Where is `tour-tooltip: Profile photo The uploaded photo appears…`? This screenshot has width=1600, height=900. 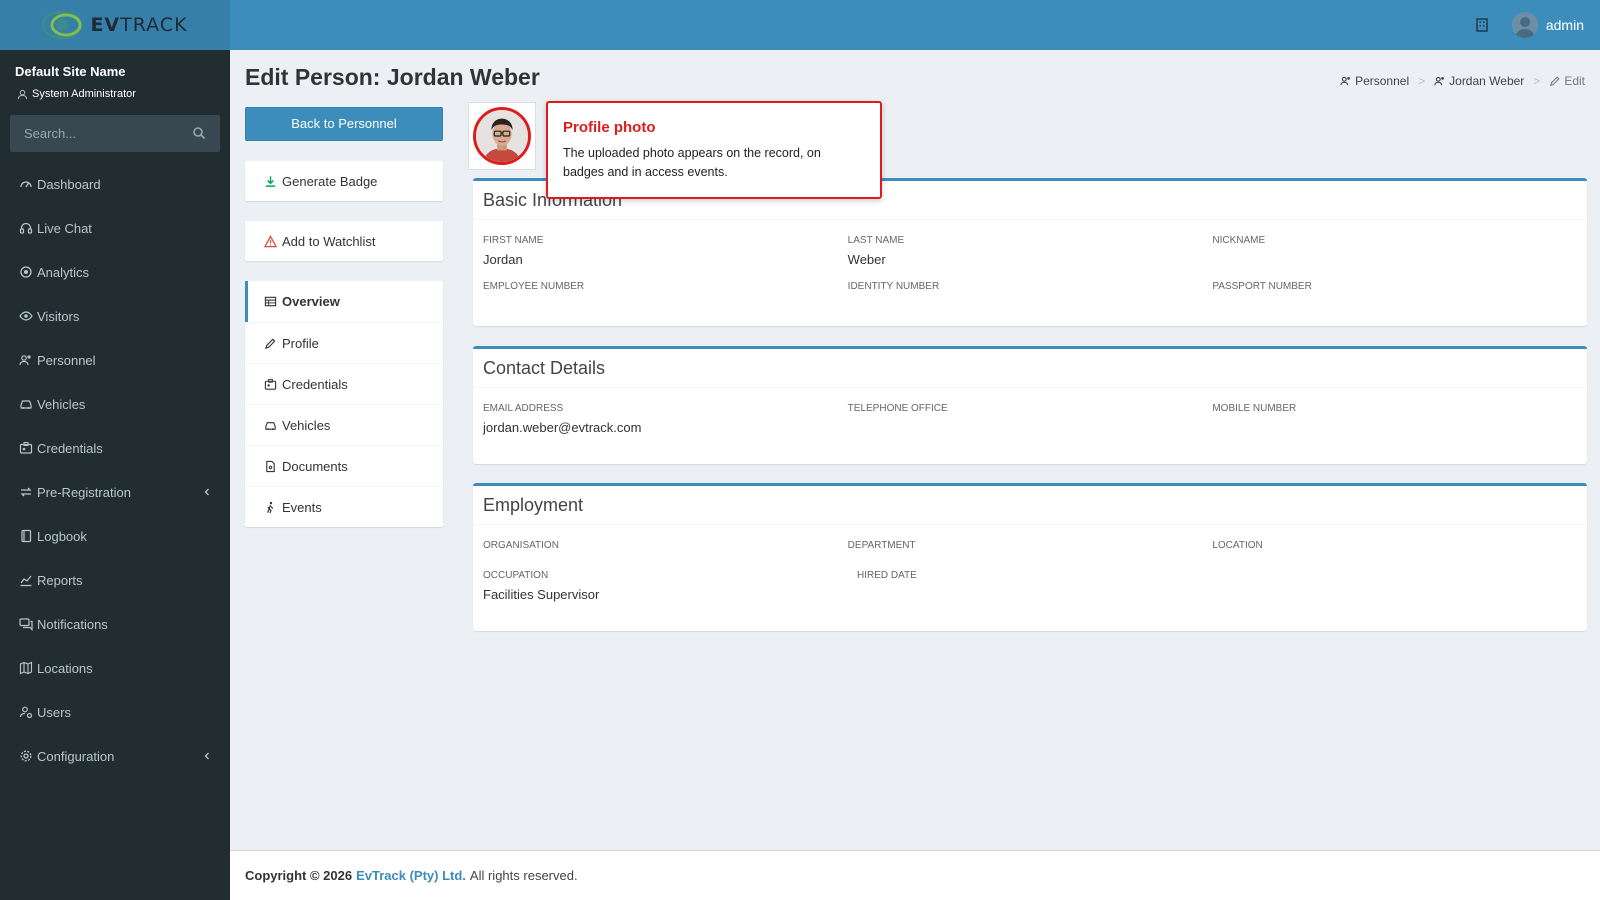
tour-tooltip: Profile photo The uploaded photo appears… is located at coordinates (714, 150).